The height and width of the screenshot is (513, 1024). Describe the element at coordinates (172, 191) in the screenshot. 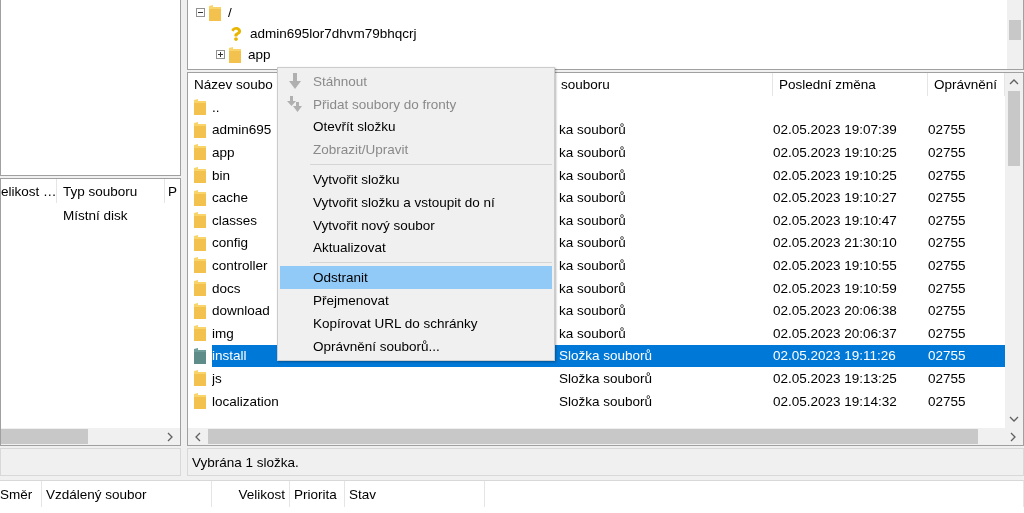

I see `column-header: P` at that location.